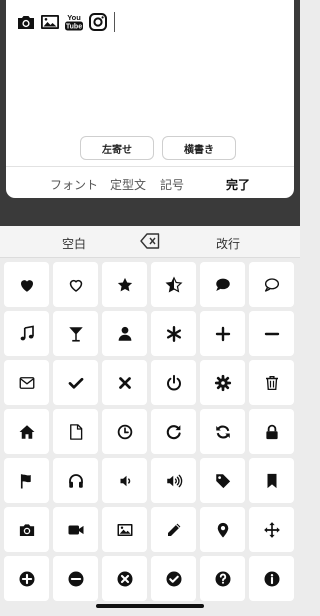 The image size is (320, 616). What do you see at coordinates (271, 480) in the screenshot?
I see `bookmark-icon` at bounding box center [271, 480].